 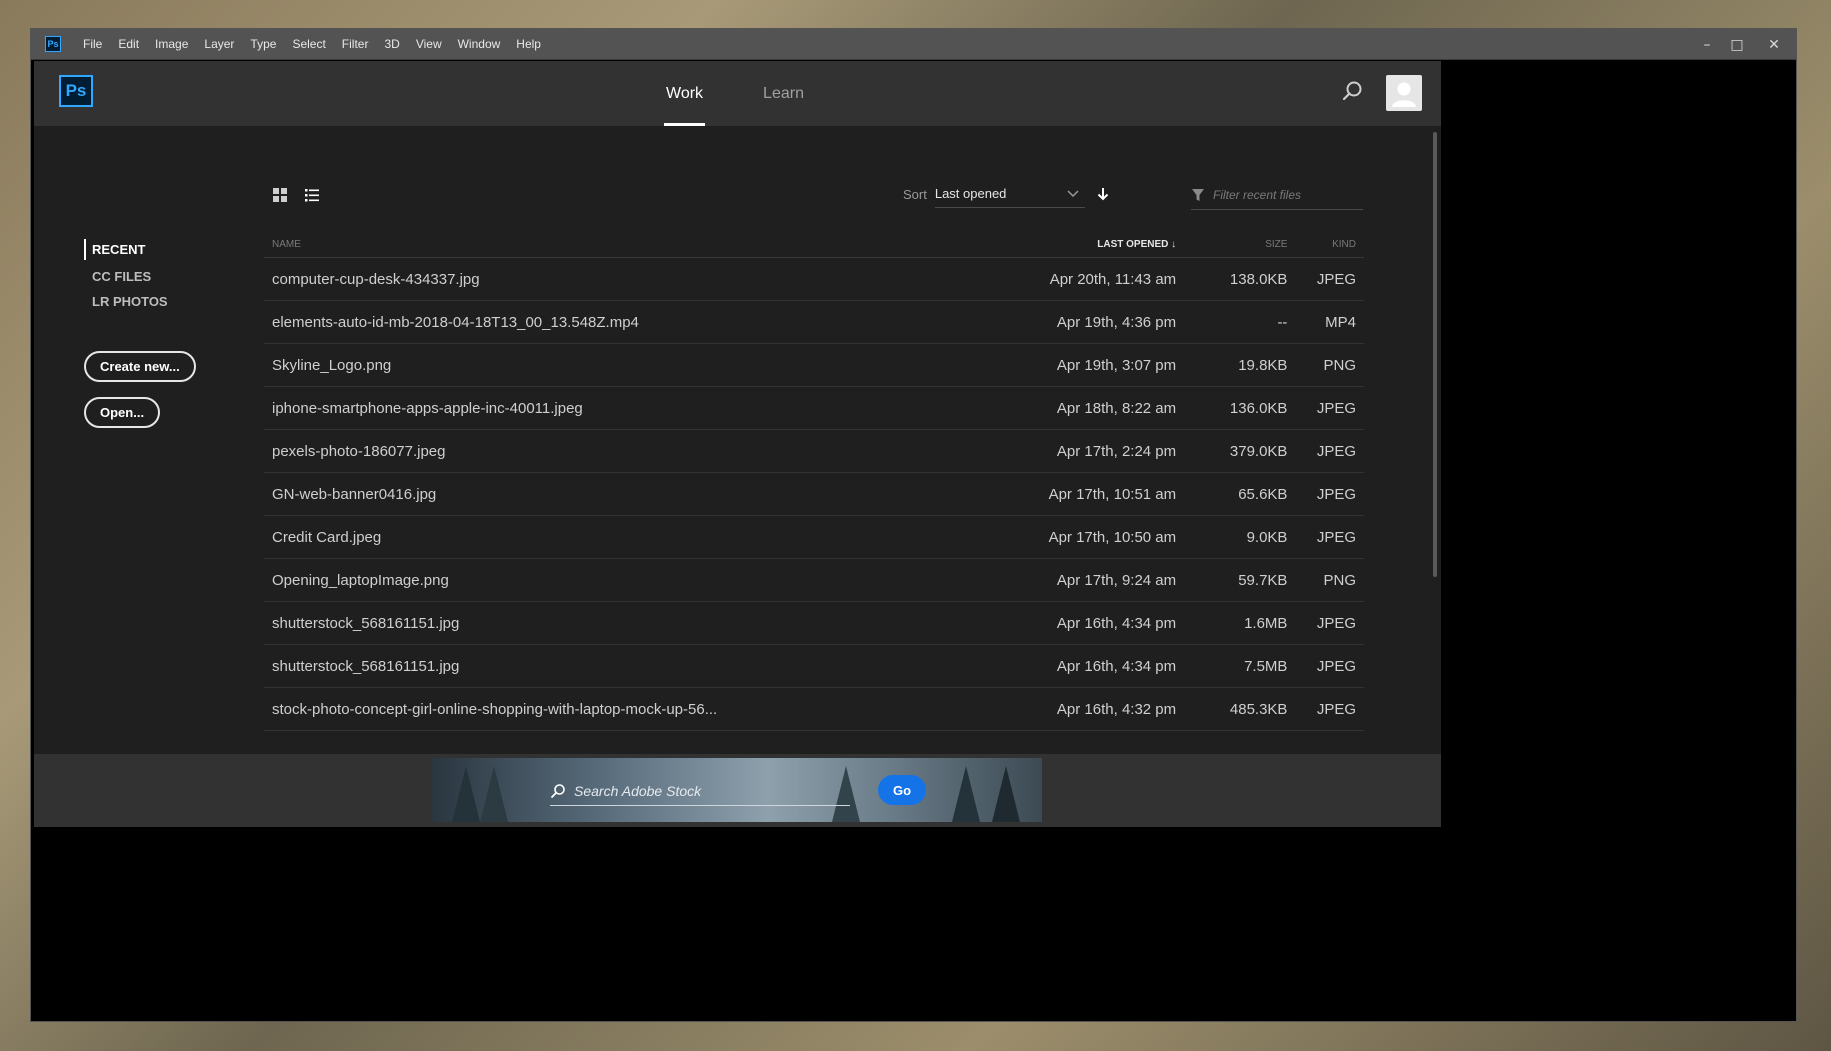 I want to click on ps-logo: Ps, so click(x=76, y=91).